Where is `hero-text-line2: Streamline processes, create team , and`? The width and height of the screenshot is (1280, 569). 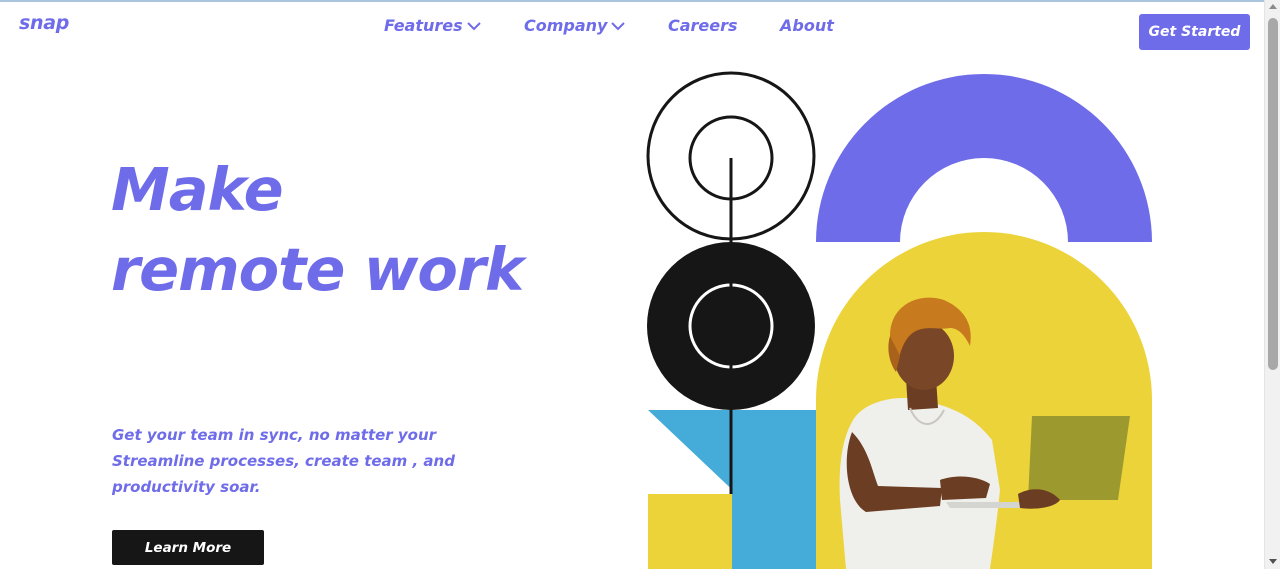
hero-text-line2: Streamline processes, create team , and is located at coordinates (283, 461).